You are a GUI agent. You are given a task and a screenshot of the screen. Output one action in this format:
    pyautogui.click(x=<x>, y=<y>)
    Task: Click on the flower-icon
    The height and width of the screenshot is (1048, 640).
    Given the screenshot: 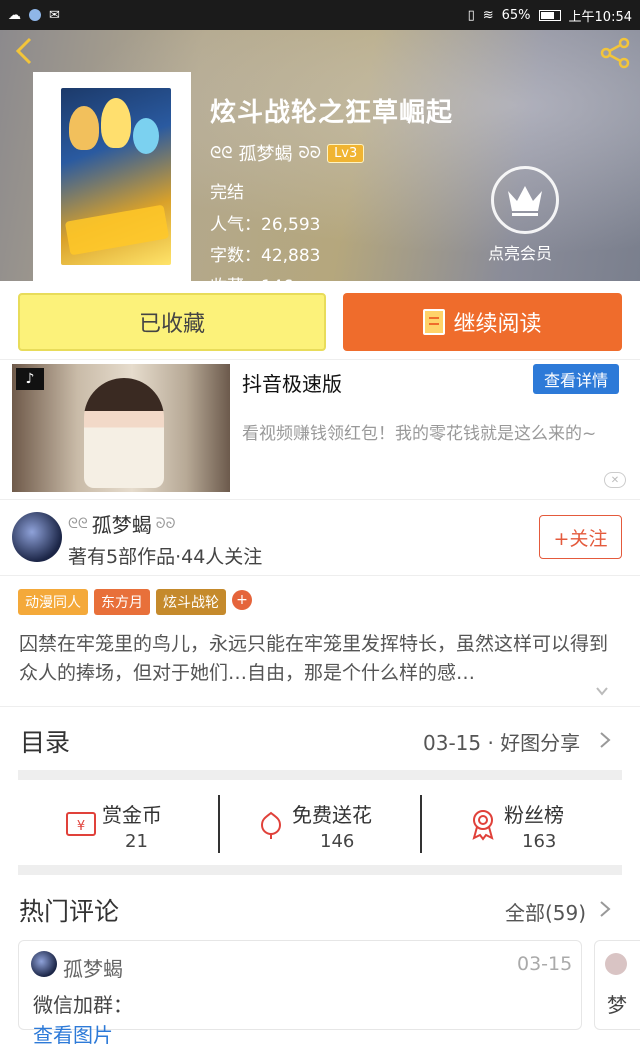 What is the action you would take?
    pyautogui.click(x=271, y=825)
    